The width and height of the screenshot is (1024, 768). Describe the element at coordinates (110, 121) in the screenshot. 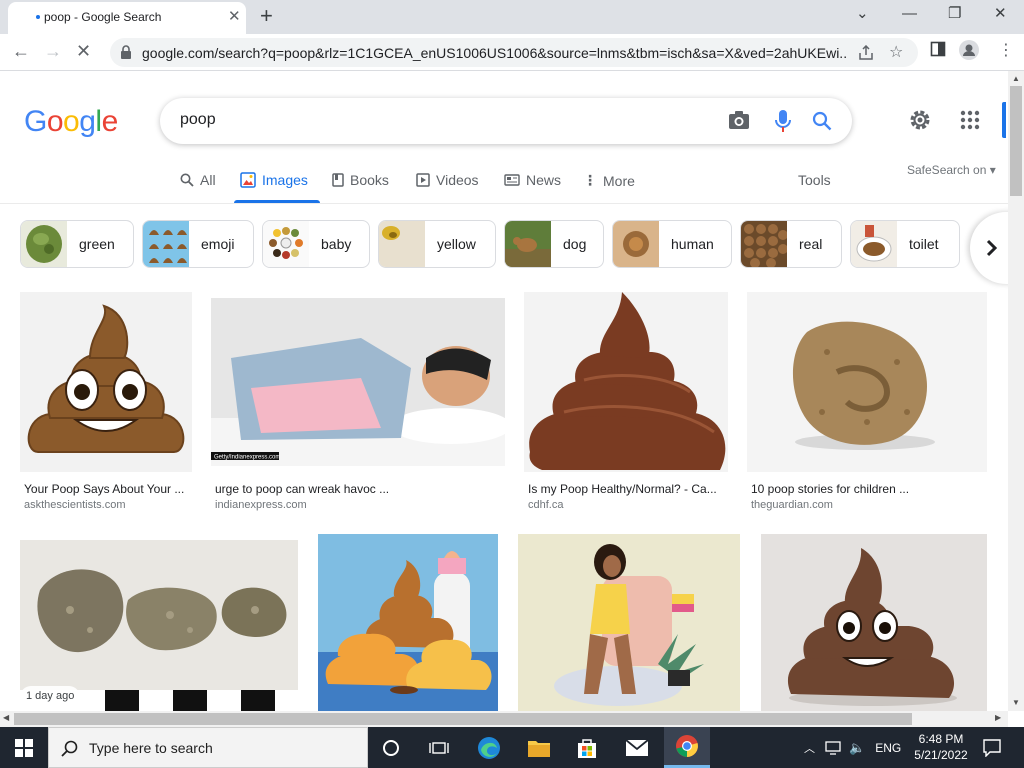

I see `logo-letter: e` at that location.